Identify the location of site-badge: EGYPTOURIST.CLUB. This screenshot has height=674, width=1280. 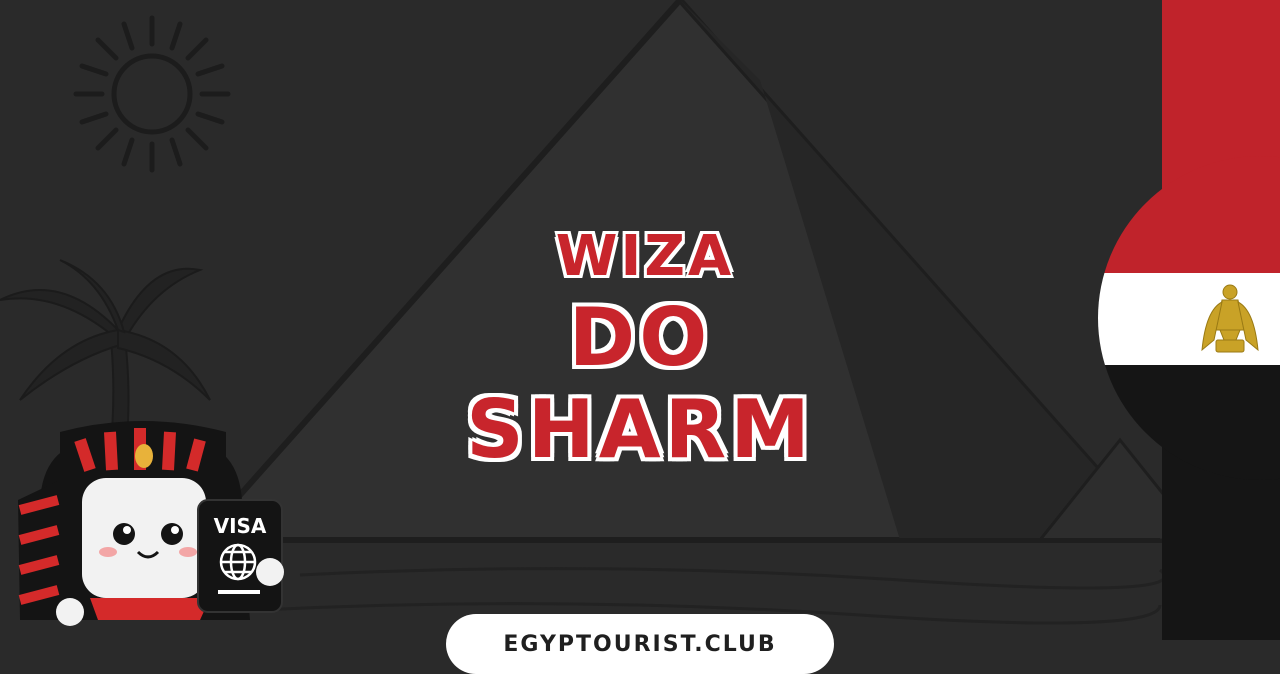
(640, 644).